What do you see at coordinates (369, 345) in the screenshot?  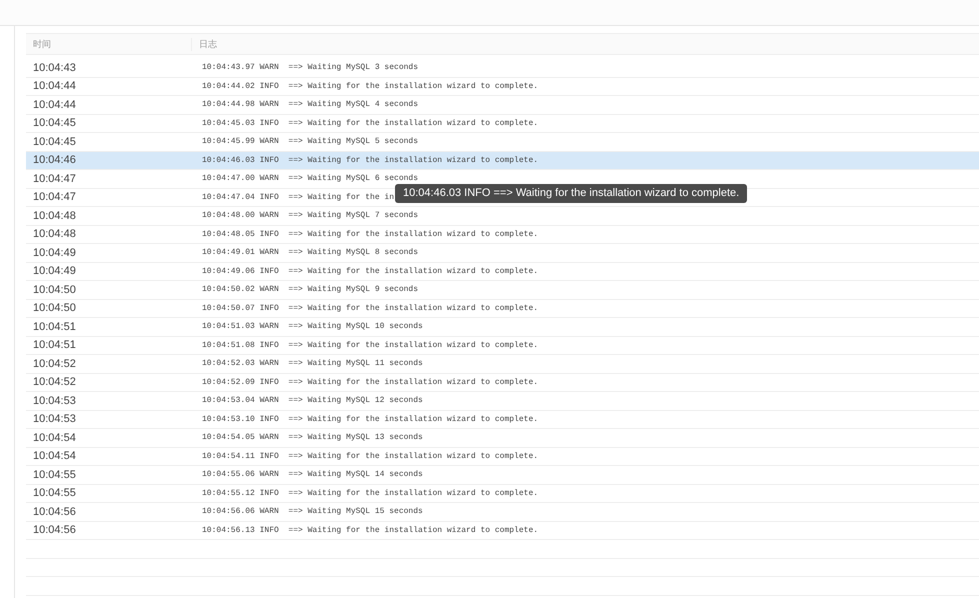 I see `log-cell-text: 10:04:51.08 INFO ==> Waiting for the installation wizard to complete.` at bounding box center [369, 345].